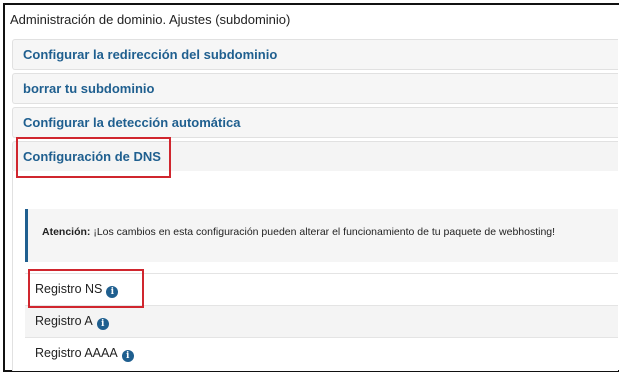 This screenshot has width=620, height=374. What do you see at coordinates (315, 156) in the screenshot?
I see `accordion-dns-settings: Configuración de DNS` at bounding box center [315, 156].